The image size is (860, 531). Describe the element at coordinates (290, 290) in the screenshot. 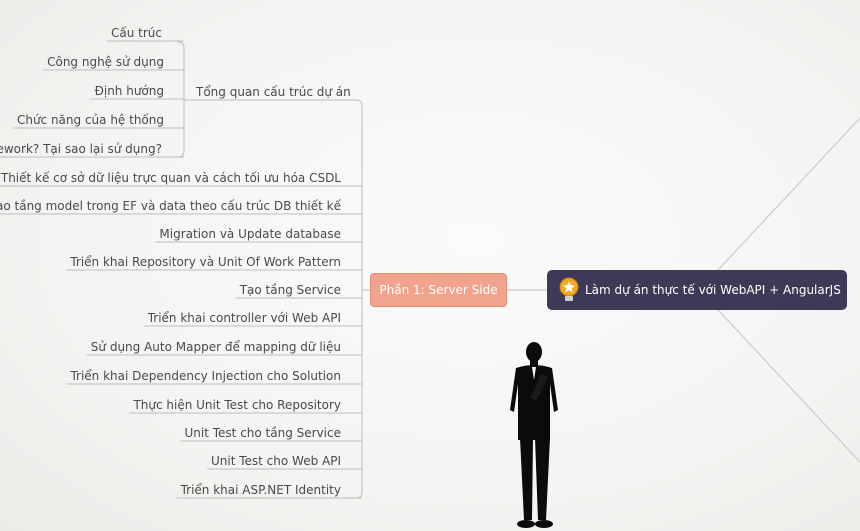

I see `topic-service-layer: Tạo tầng Service` at that location.